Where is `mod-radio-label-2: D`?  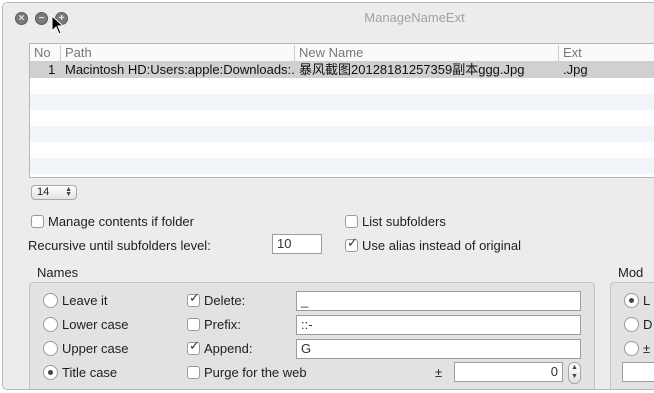 mod-radio-label-2: D is located at coordinates (648, 324).